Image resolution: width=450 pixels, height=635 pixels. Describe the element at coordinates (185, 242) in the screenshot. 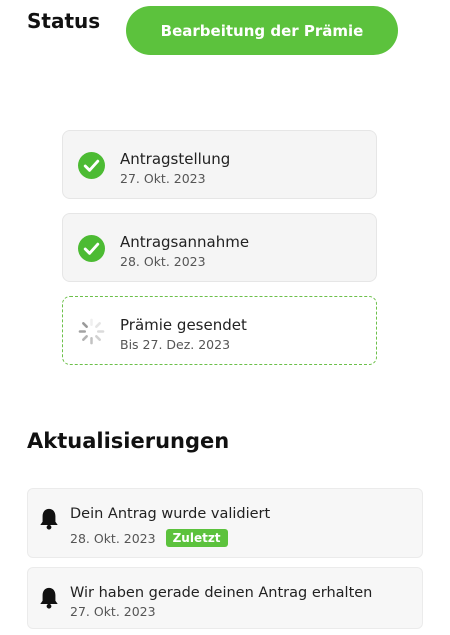

I see `step-label: Antragsannahme` at that location.